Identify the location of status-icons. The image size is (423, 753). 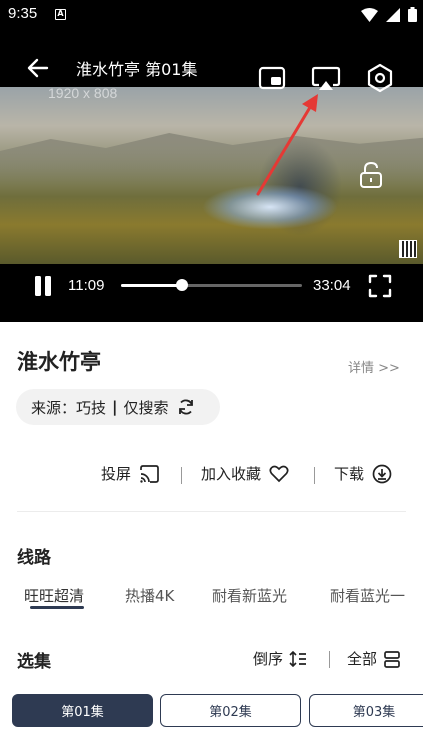
(389, 14).